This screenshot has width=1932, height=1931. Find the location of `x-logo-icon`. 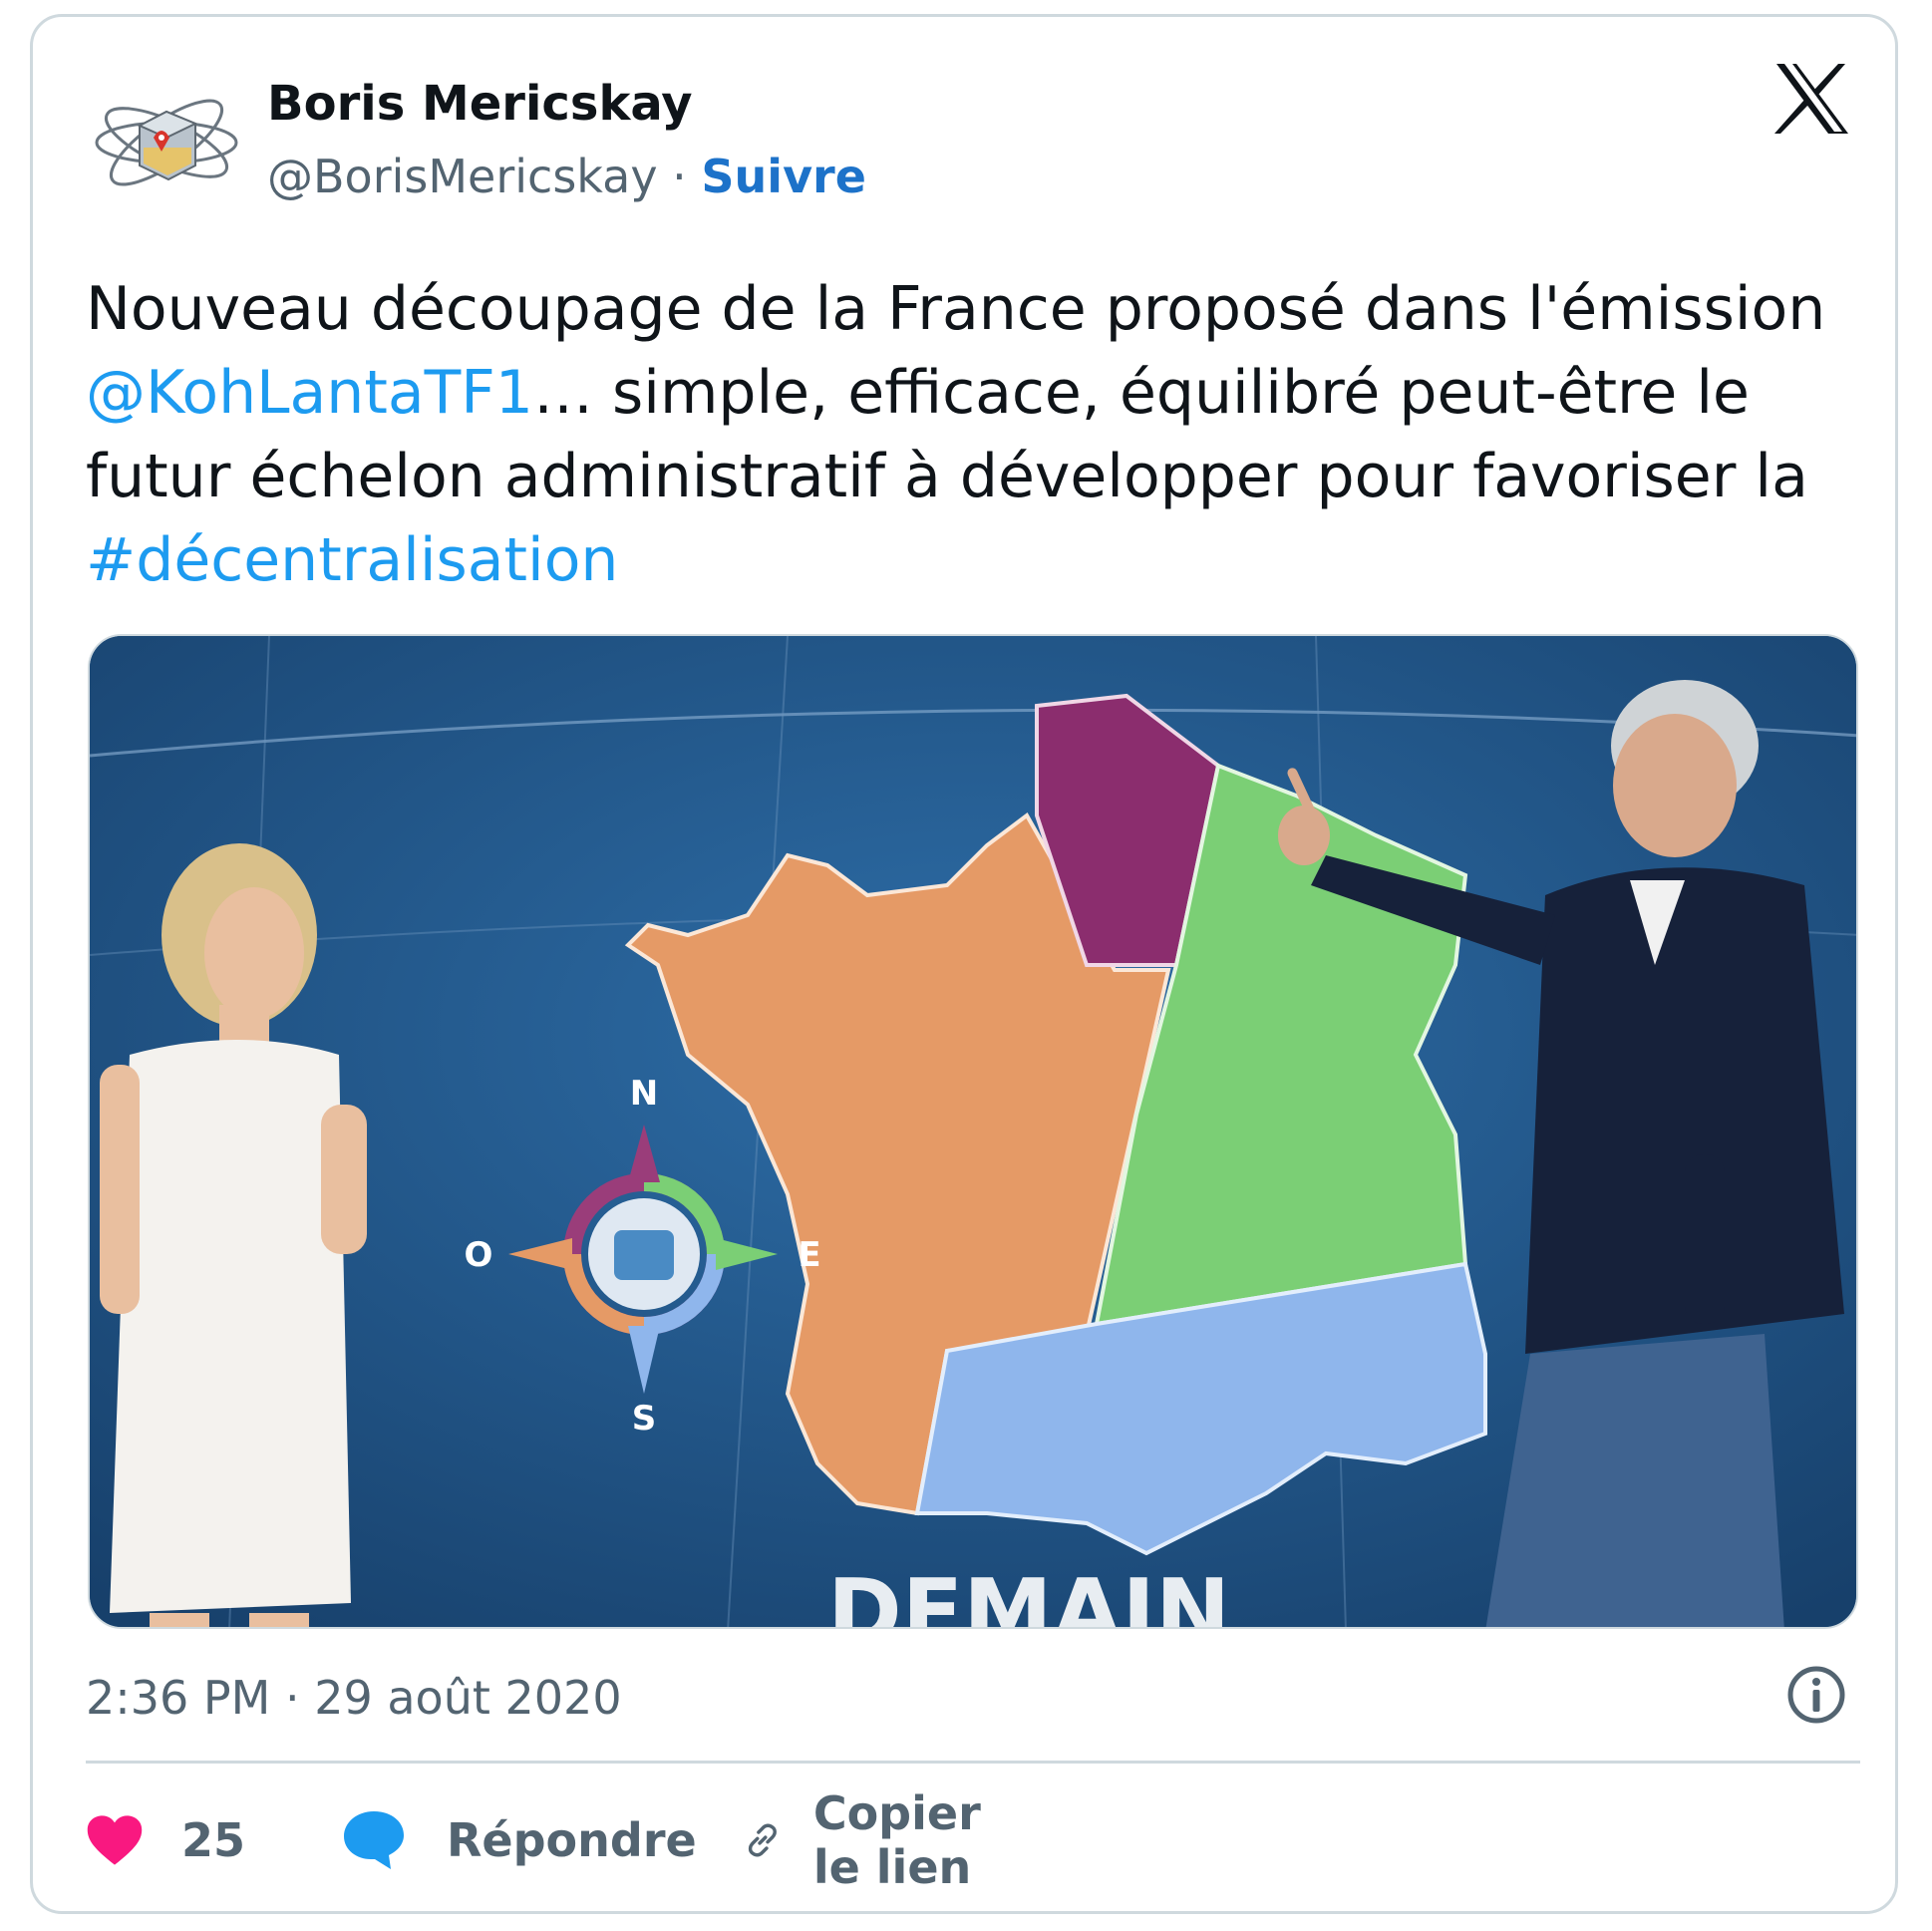

x-logo-icon is located at coordinates (1812, 99).